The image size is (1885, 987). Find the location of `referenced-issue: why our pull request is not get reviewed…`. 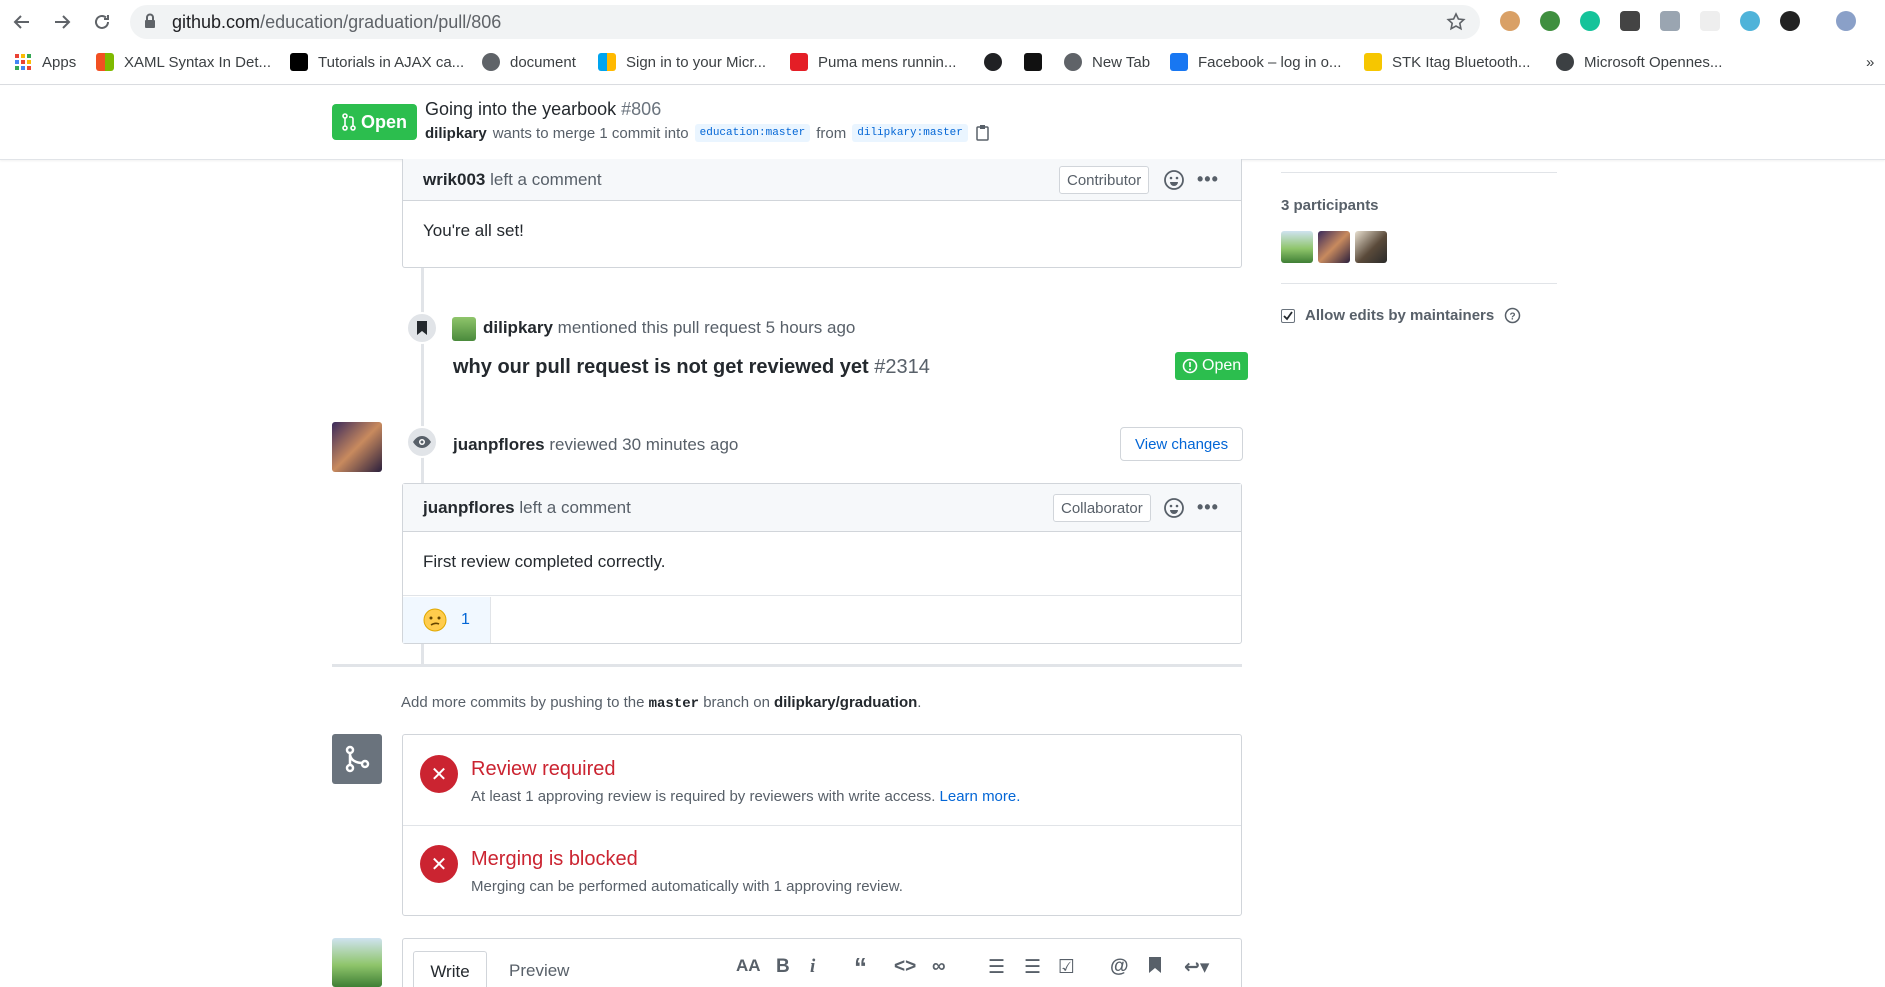

referenced-issue: why our pull request is not get reviewed… is located at coordinates (691, 367).